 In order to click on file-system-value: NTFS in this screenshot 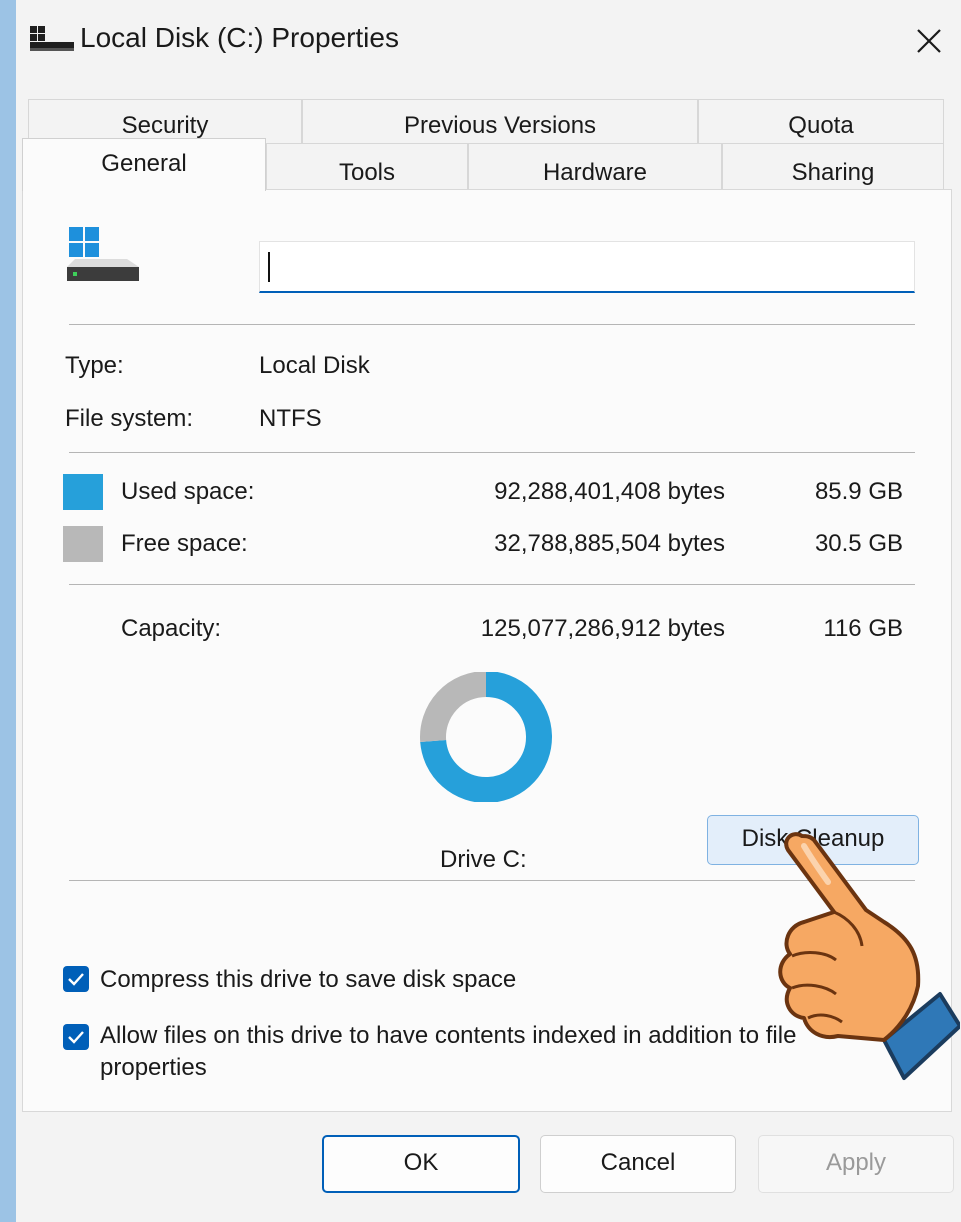, I will do `click(290, 418)`.